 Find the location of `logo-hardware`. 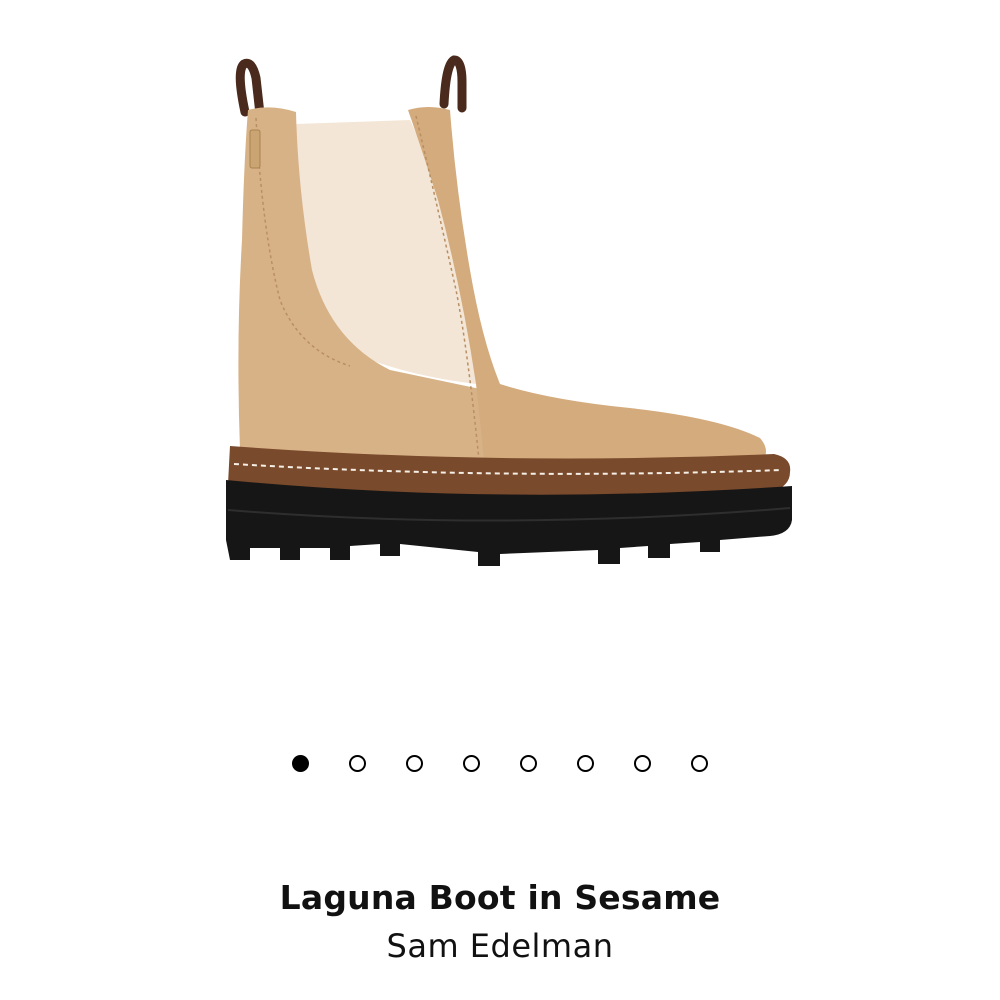

logo-hardware is located at coordinates (255, 149).